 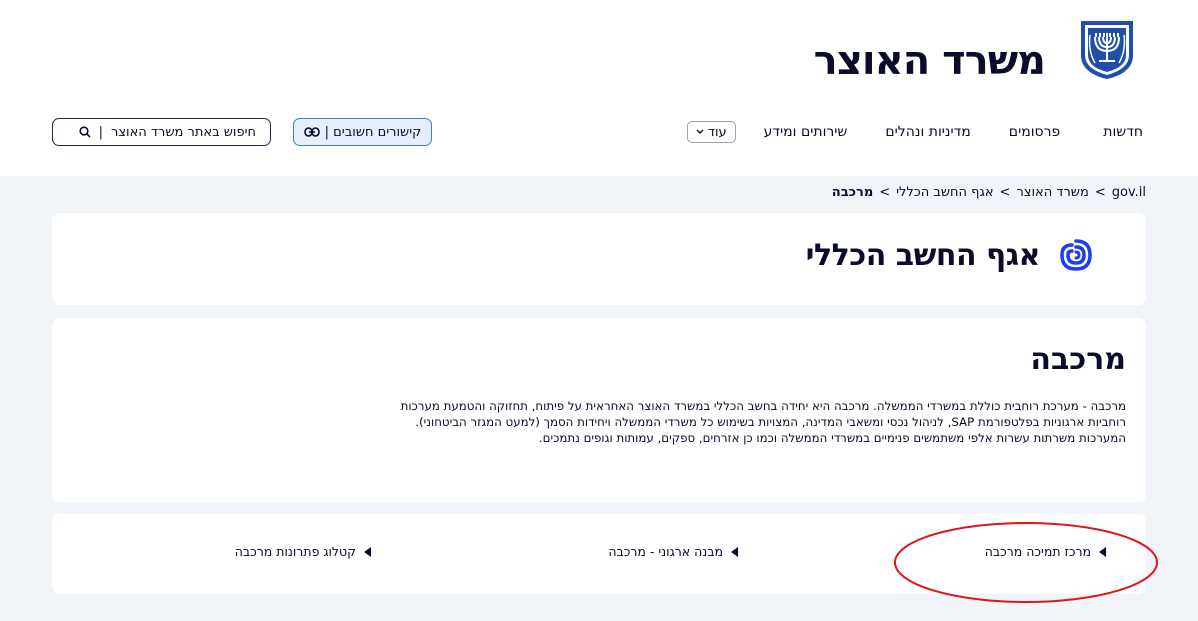 What do you see at coordinates (84, 132) in the screenshot?
I see `search-icon` at bounding box center [84, 132].